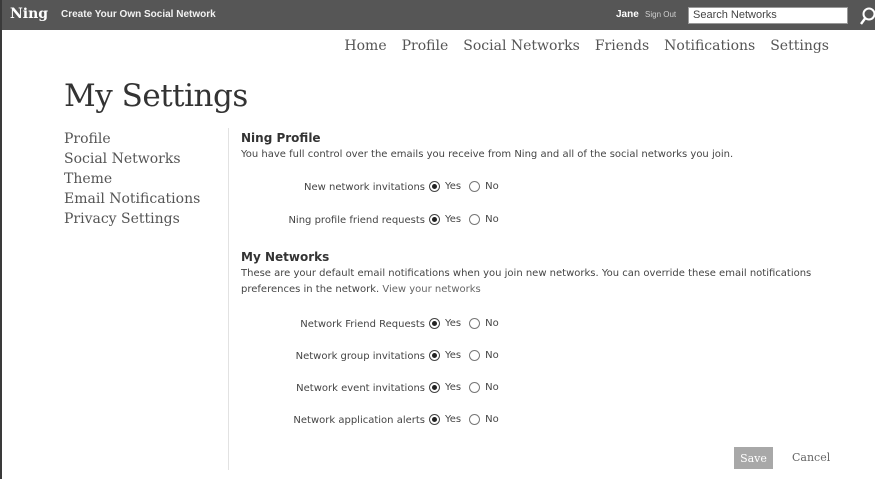 This screenshot has height=479, width=875. I want to click on option-label: Ning profile friend requests, so click(356, 220).